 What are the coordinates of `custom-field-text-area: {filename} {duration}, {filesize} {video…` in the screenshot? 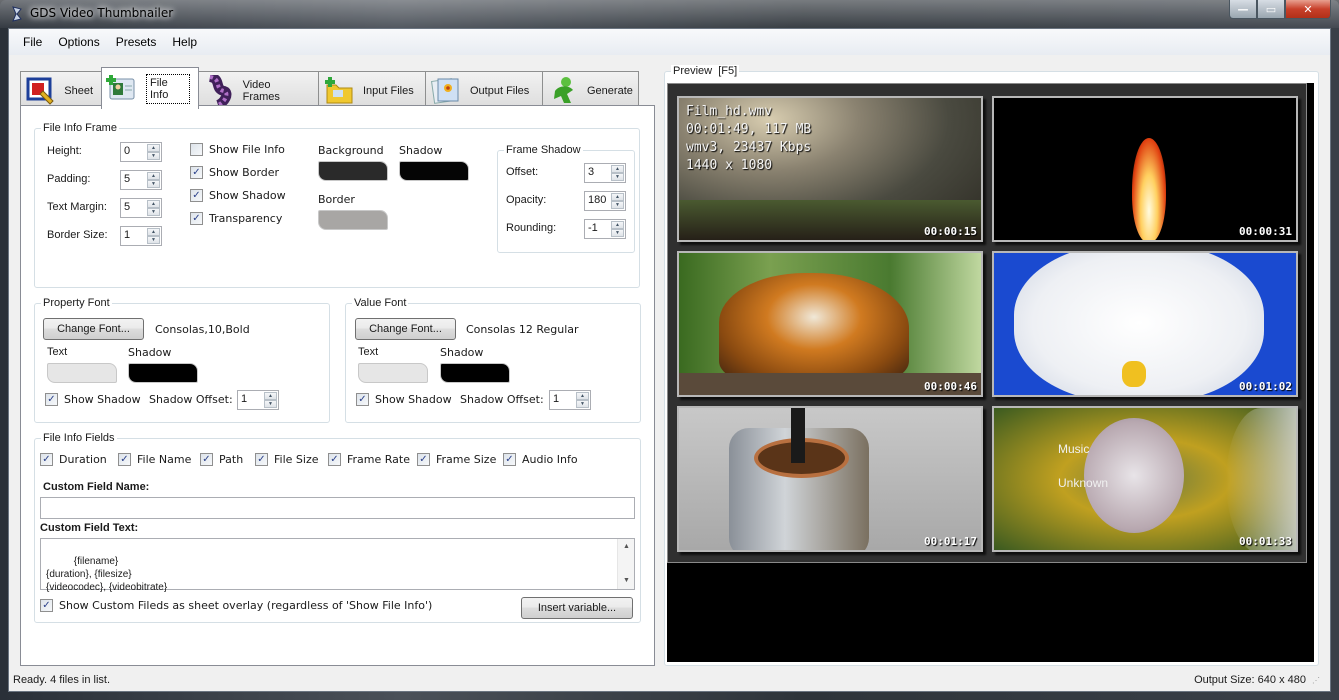 It's located at (337, 565).